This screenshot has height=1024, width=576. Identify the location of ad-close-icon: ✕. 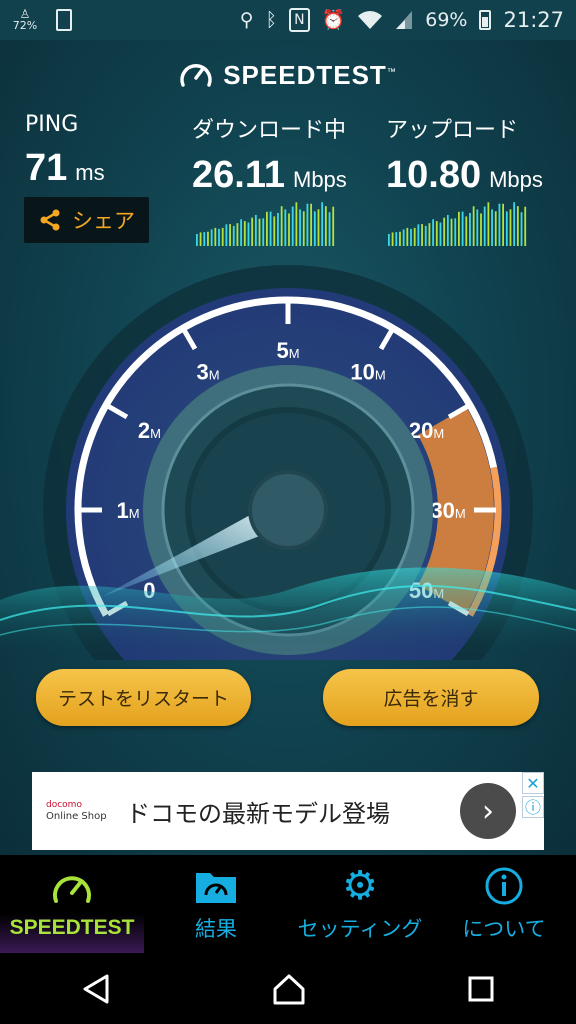
(533, 783).